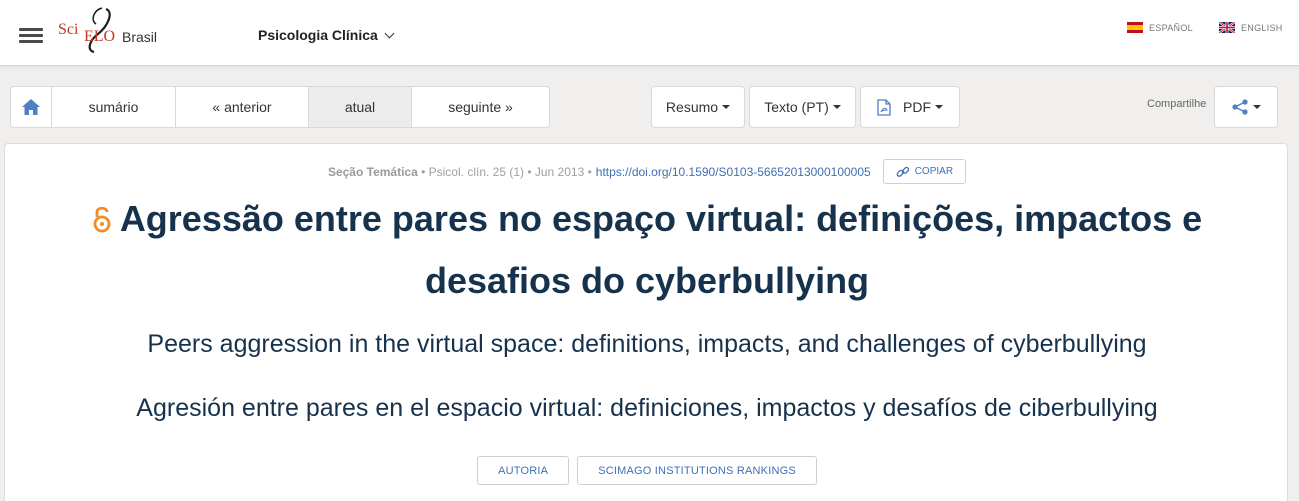  I want to click on journal-name: Psicologia Clínica, so click(318, 35).